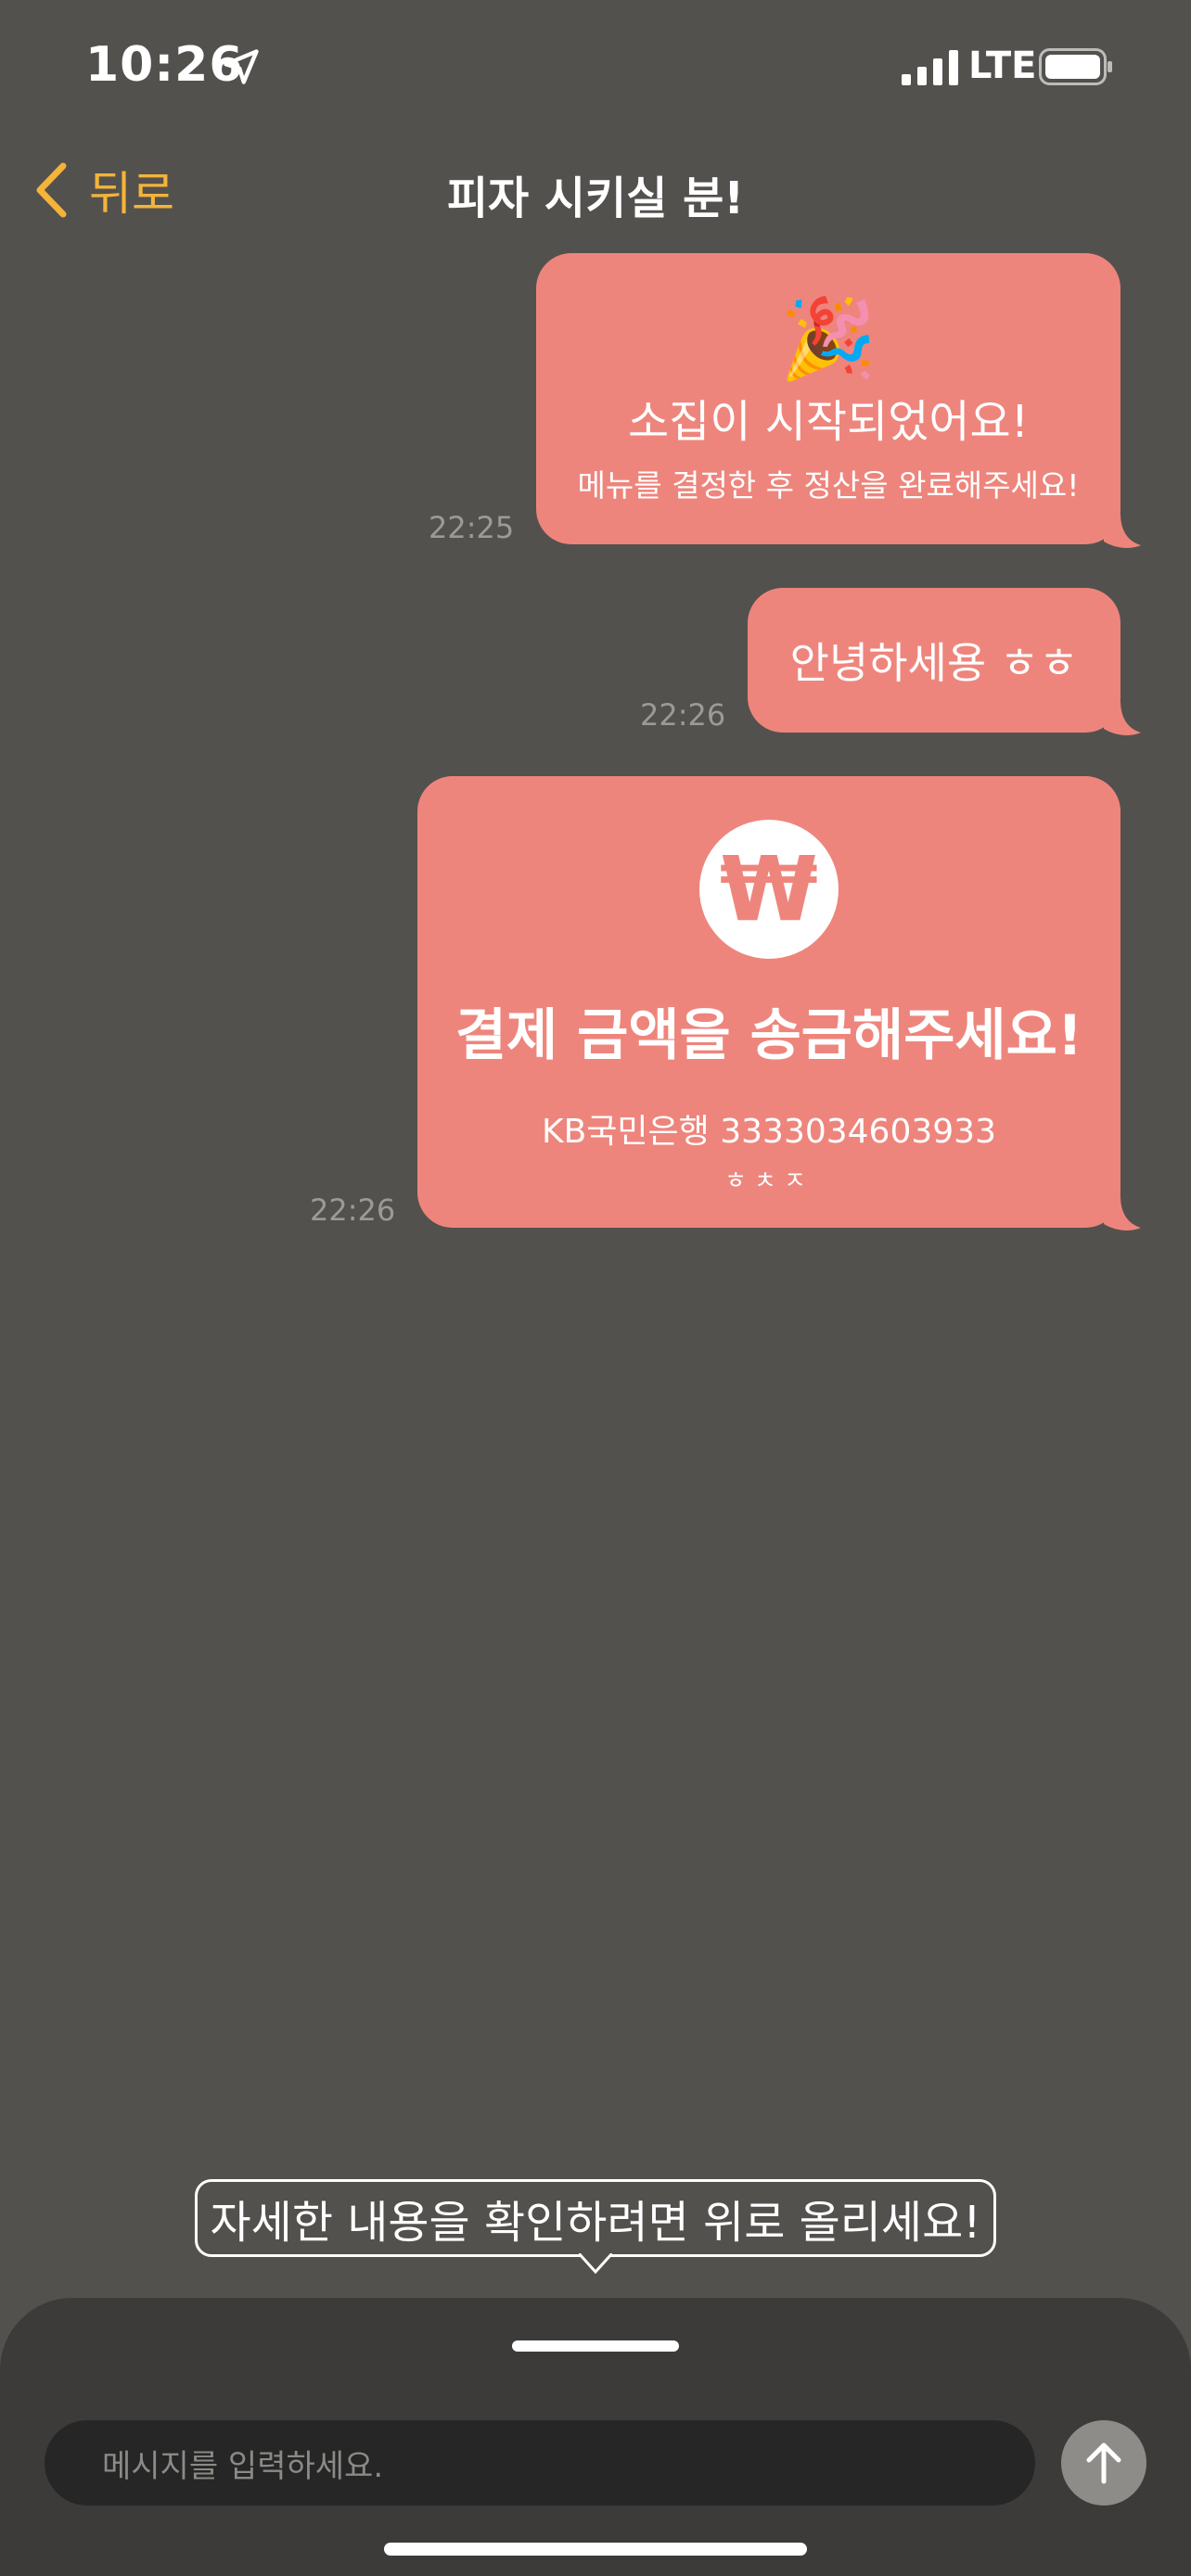  What do you see at coordinates (769, 1132) in the screenshot?
I see `bank-account: KB국민은행 3333034603933` at bounding box center [769, 1132].